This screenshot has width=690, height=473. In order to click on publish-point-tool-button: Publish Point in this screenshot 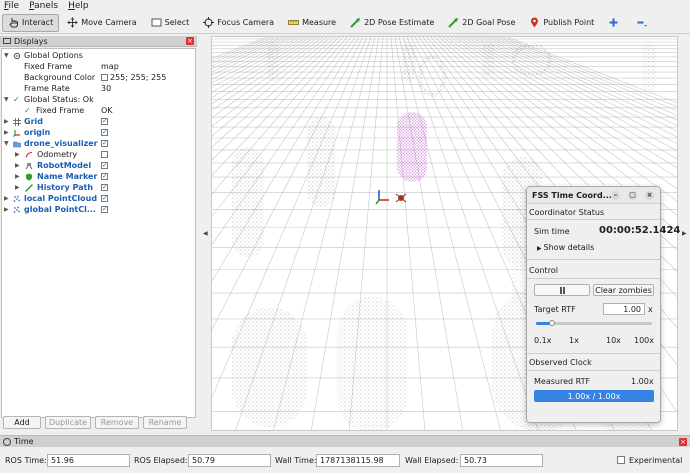, I will do `click(561, 23)`.